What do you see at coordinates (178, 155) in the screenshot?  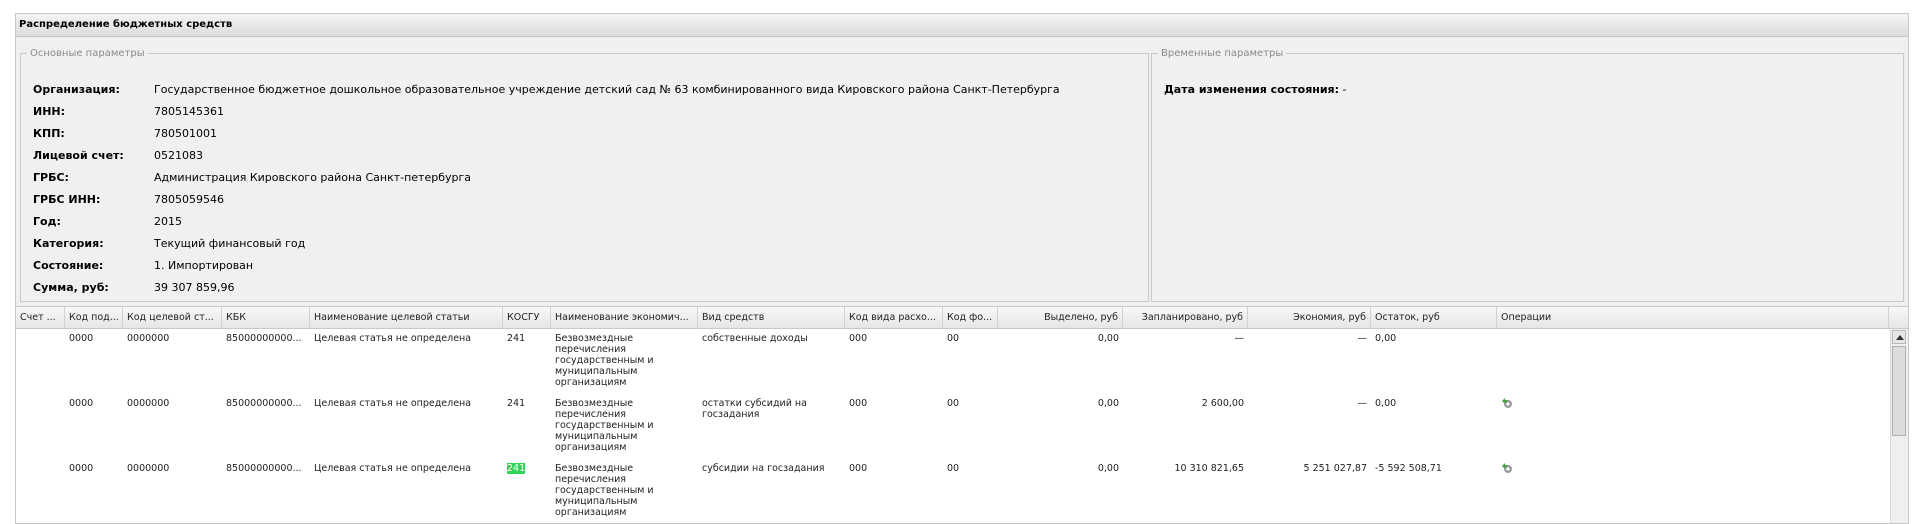 I see `param-value: 0521083` at bounding box center [178, 155].